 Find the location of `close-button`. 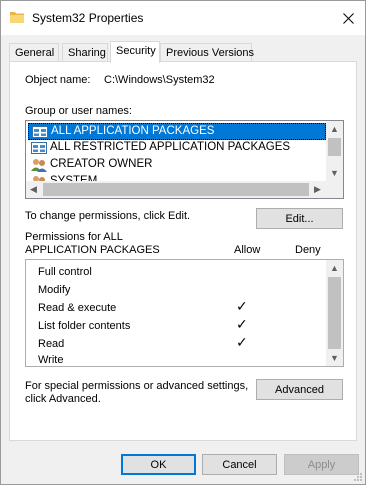

close-button is located at coordinates (348, 18).